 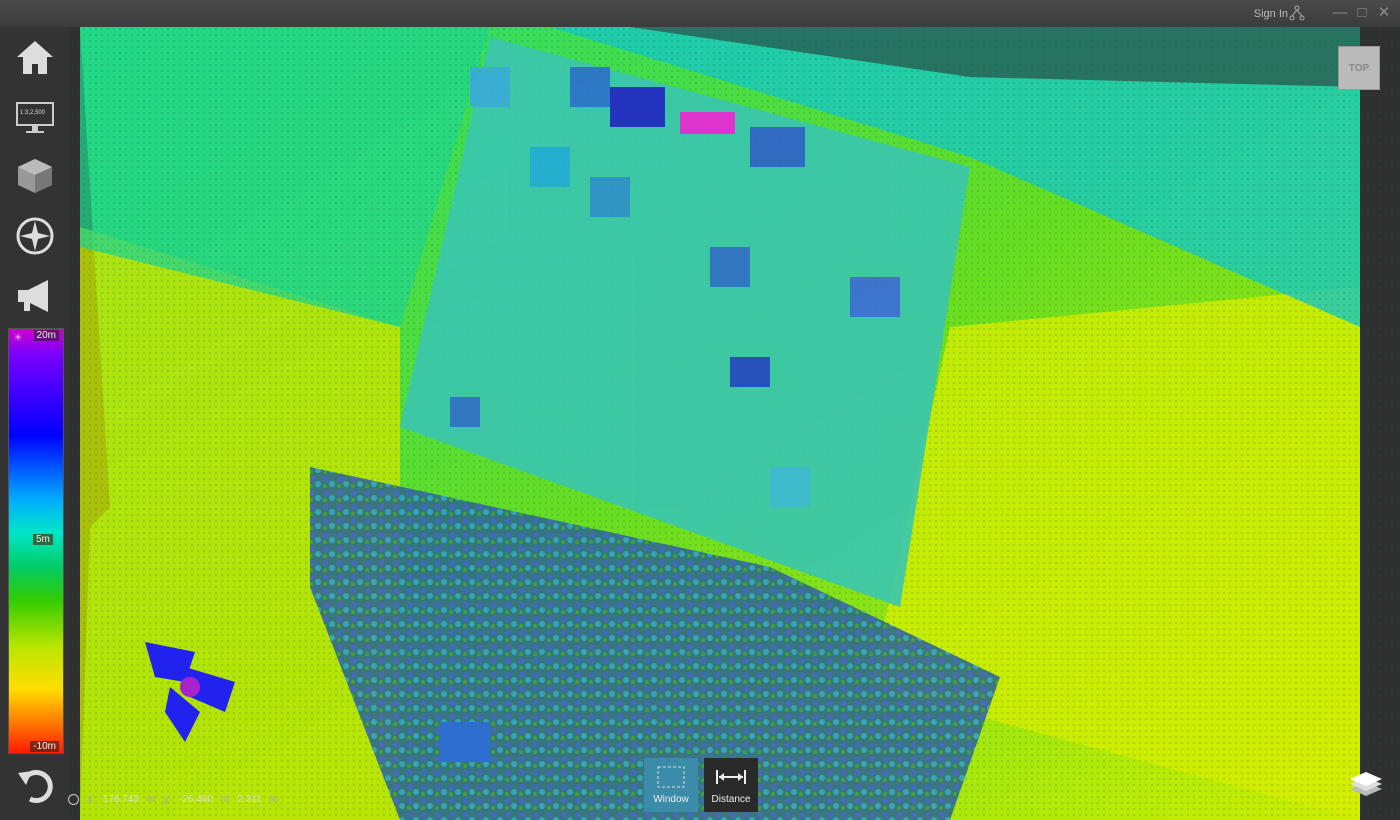 I want to click on z-value: 2.311, so click(x=249, y=799).